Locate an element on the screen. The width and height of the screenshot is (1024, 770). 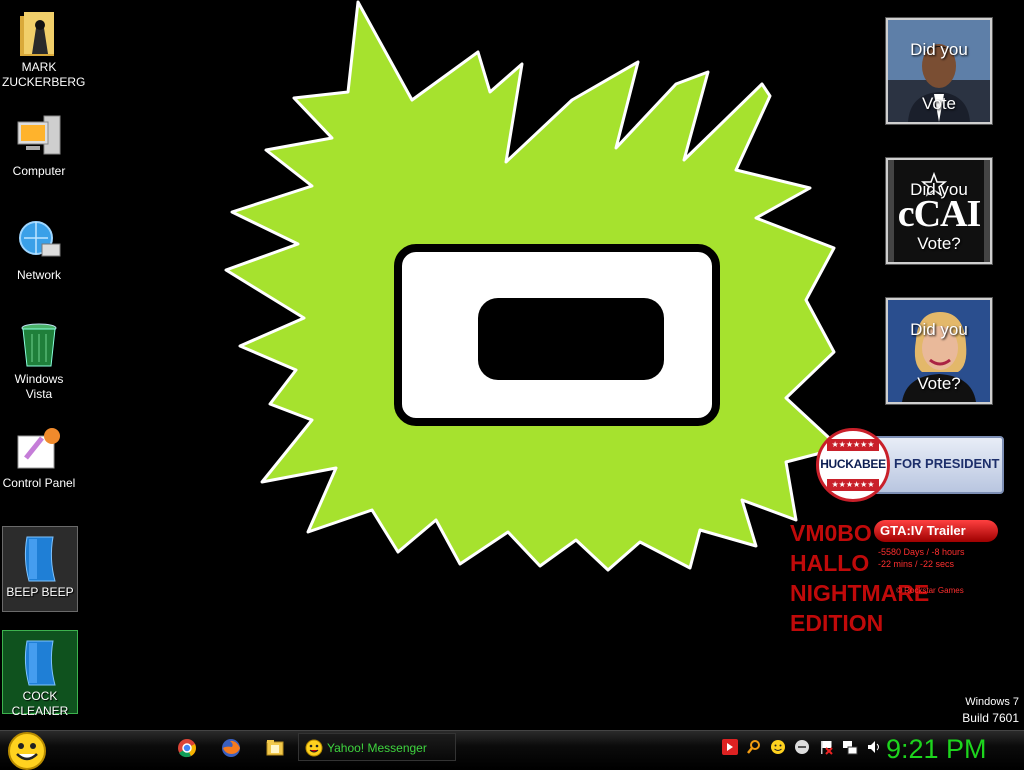
user-folder-icon is located at coordinates (37, 34).